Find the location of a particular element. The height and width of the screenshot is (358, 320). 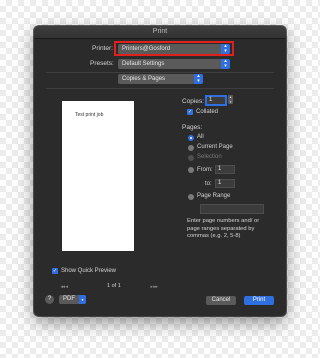

pages-all-radio is located at coordinates (191, 138).